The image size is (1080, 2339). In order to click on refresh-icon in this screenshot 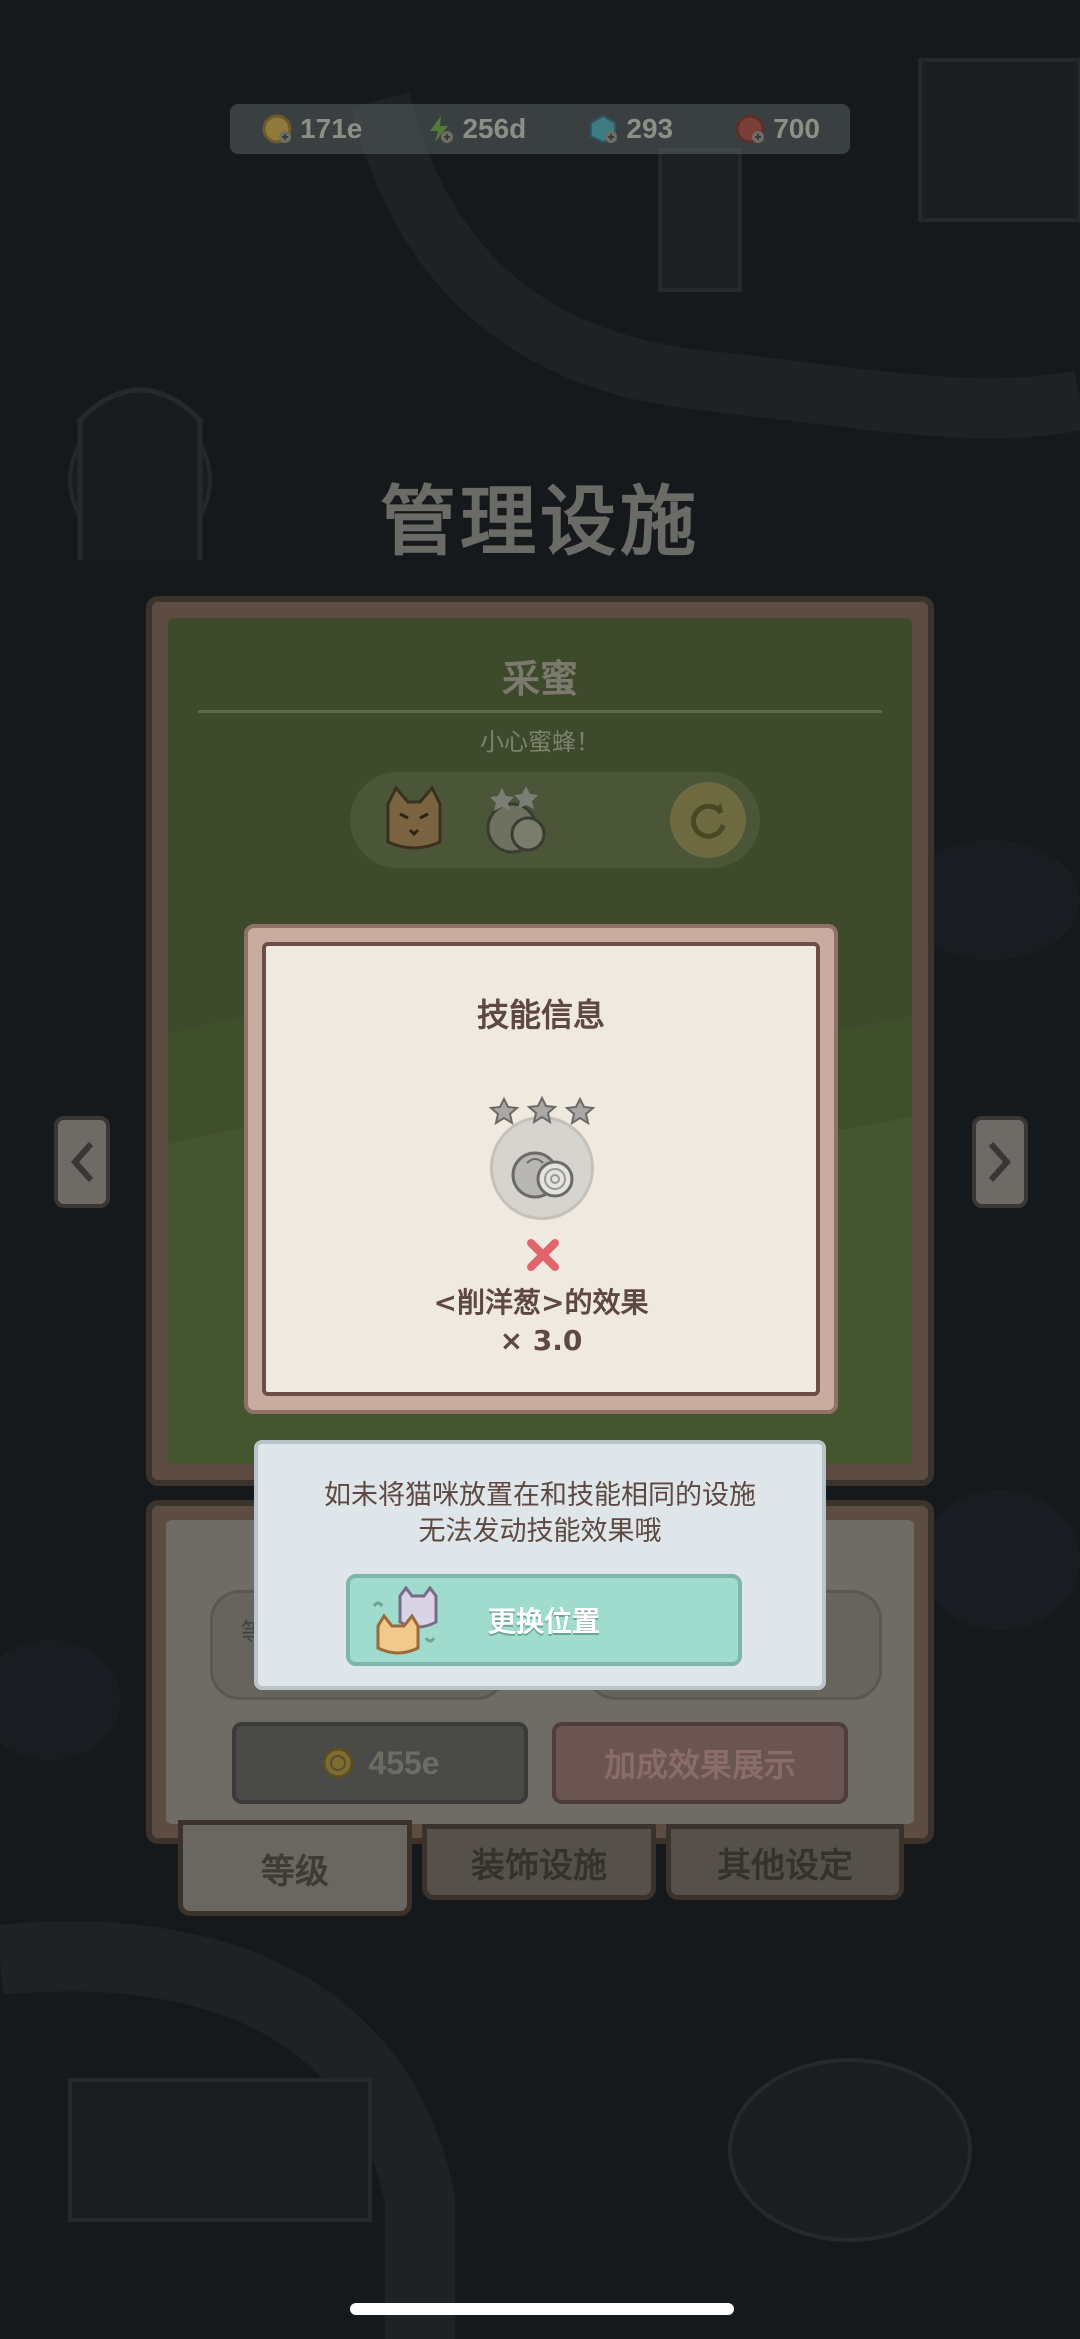, I will do `click(708, 820)`.